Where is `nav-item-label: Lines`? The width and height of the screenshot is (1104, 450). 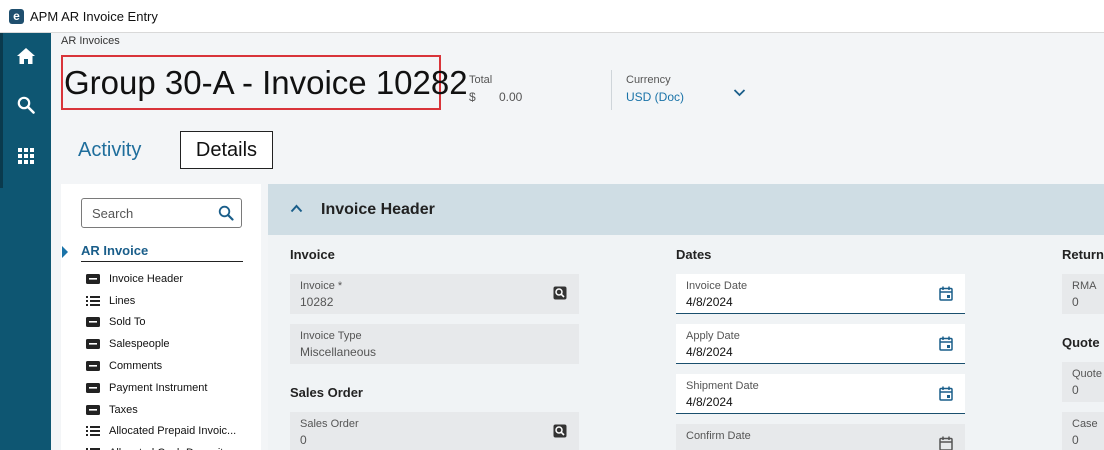
nav-item-label: Lines is located at coordinates (122, 300).